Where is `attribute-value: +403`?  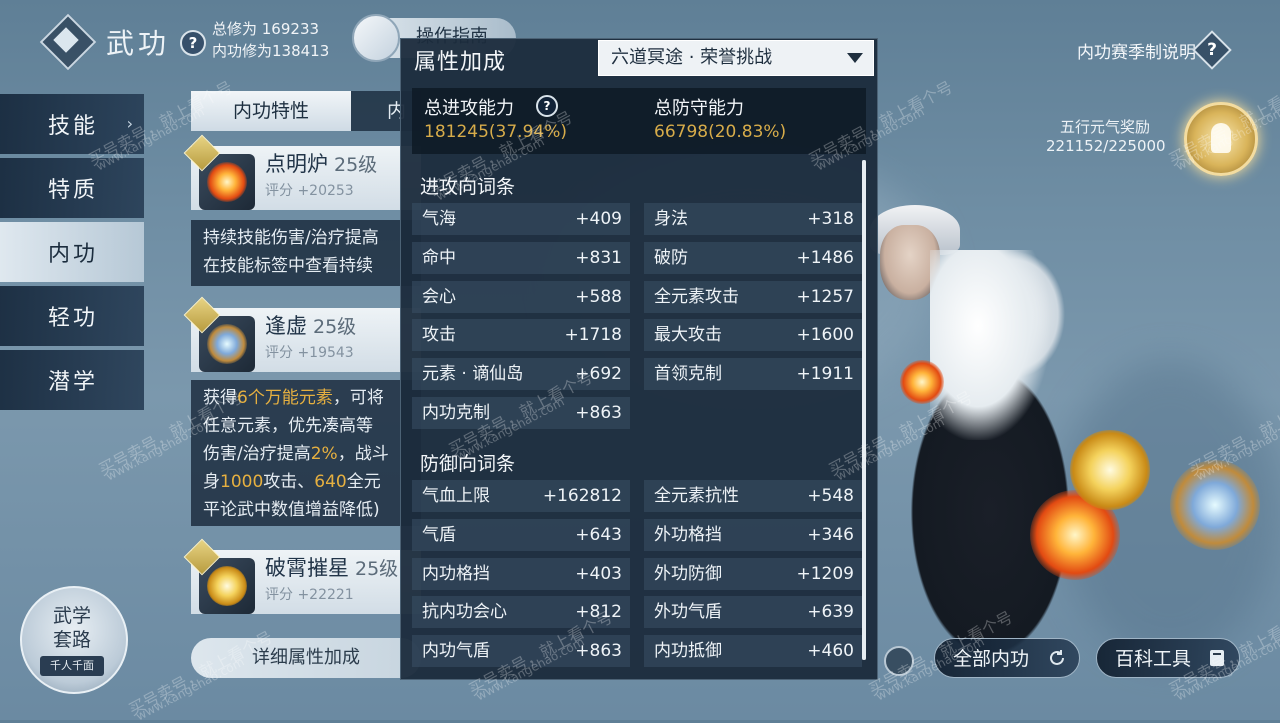 attribute-value: +403 is located at coordinates (598, 574).